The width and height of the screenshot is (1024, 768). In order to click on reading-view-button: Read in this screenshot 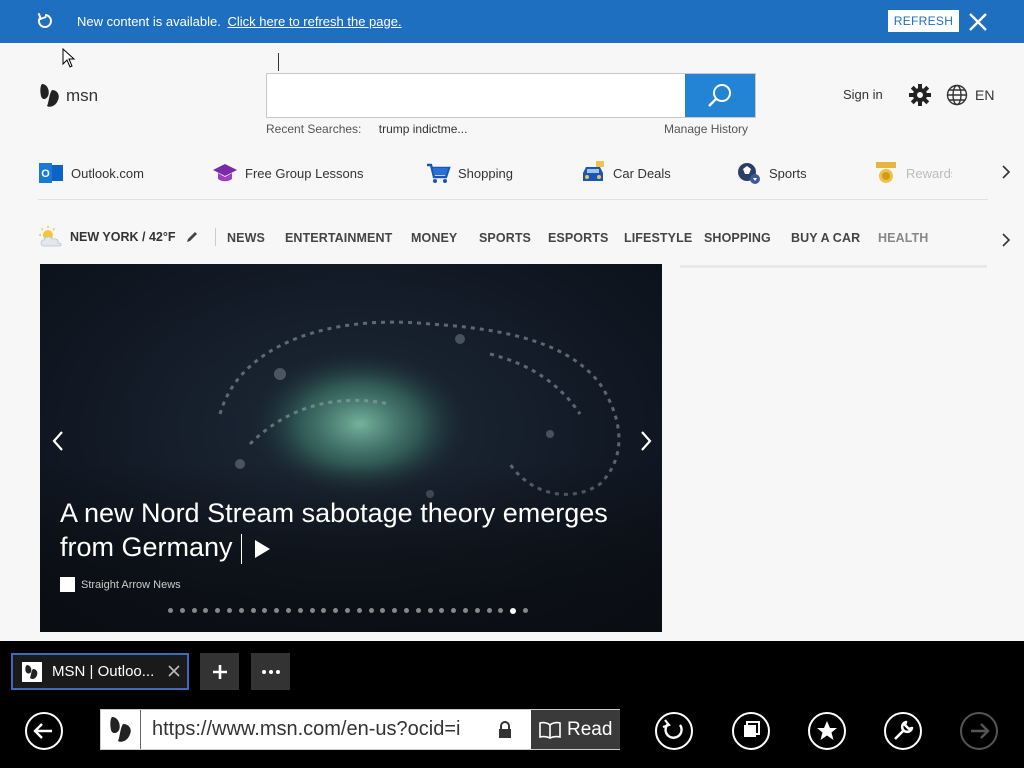, I will do `click(575, 729)`.